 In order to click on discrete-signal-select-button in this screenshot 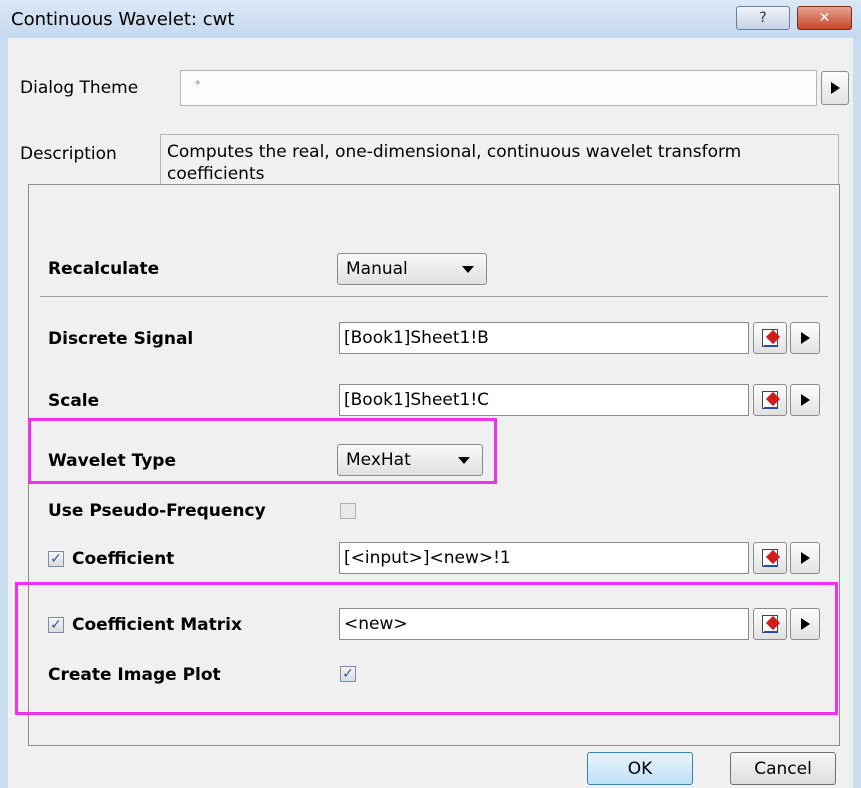, I will do `click(770, 338)`.